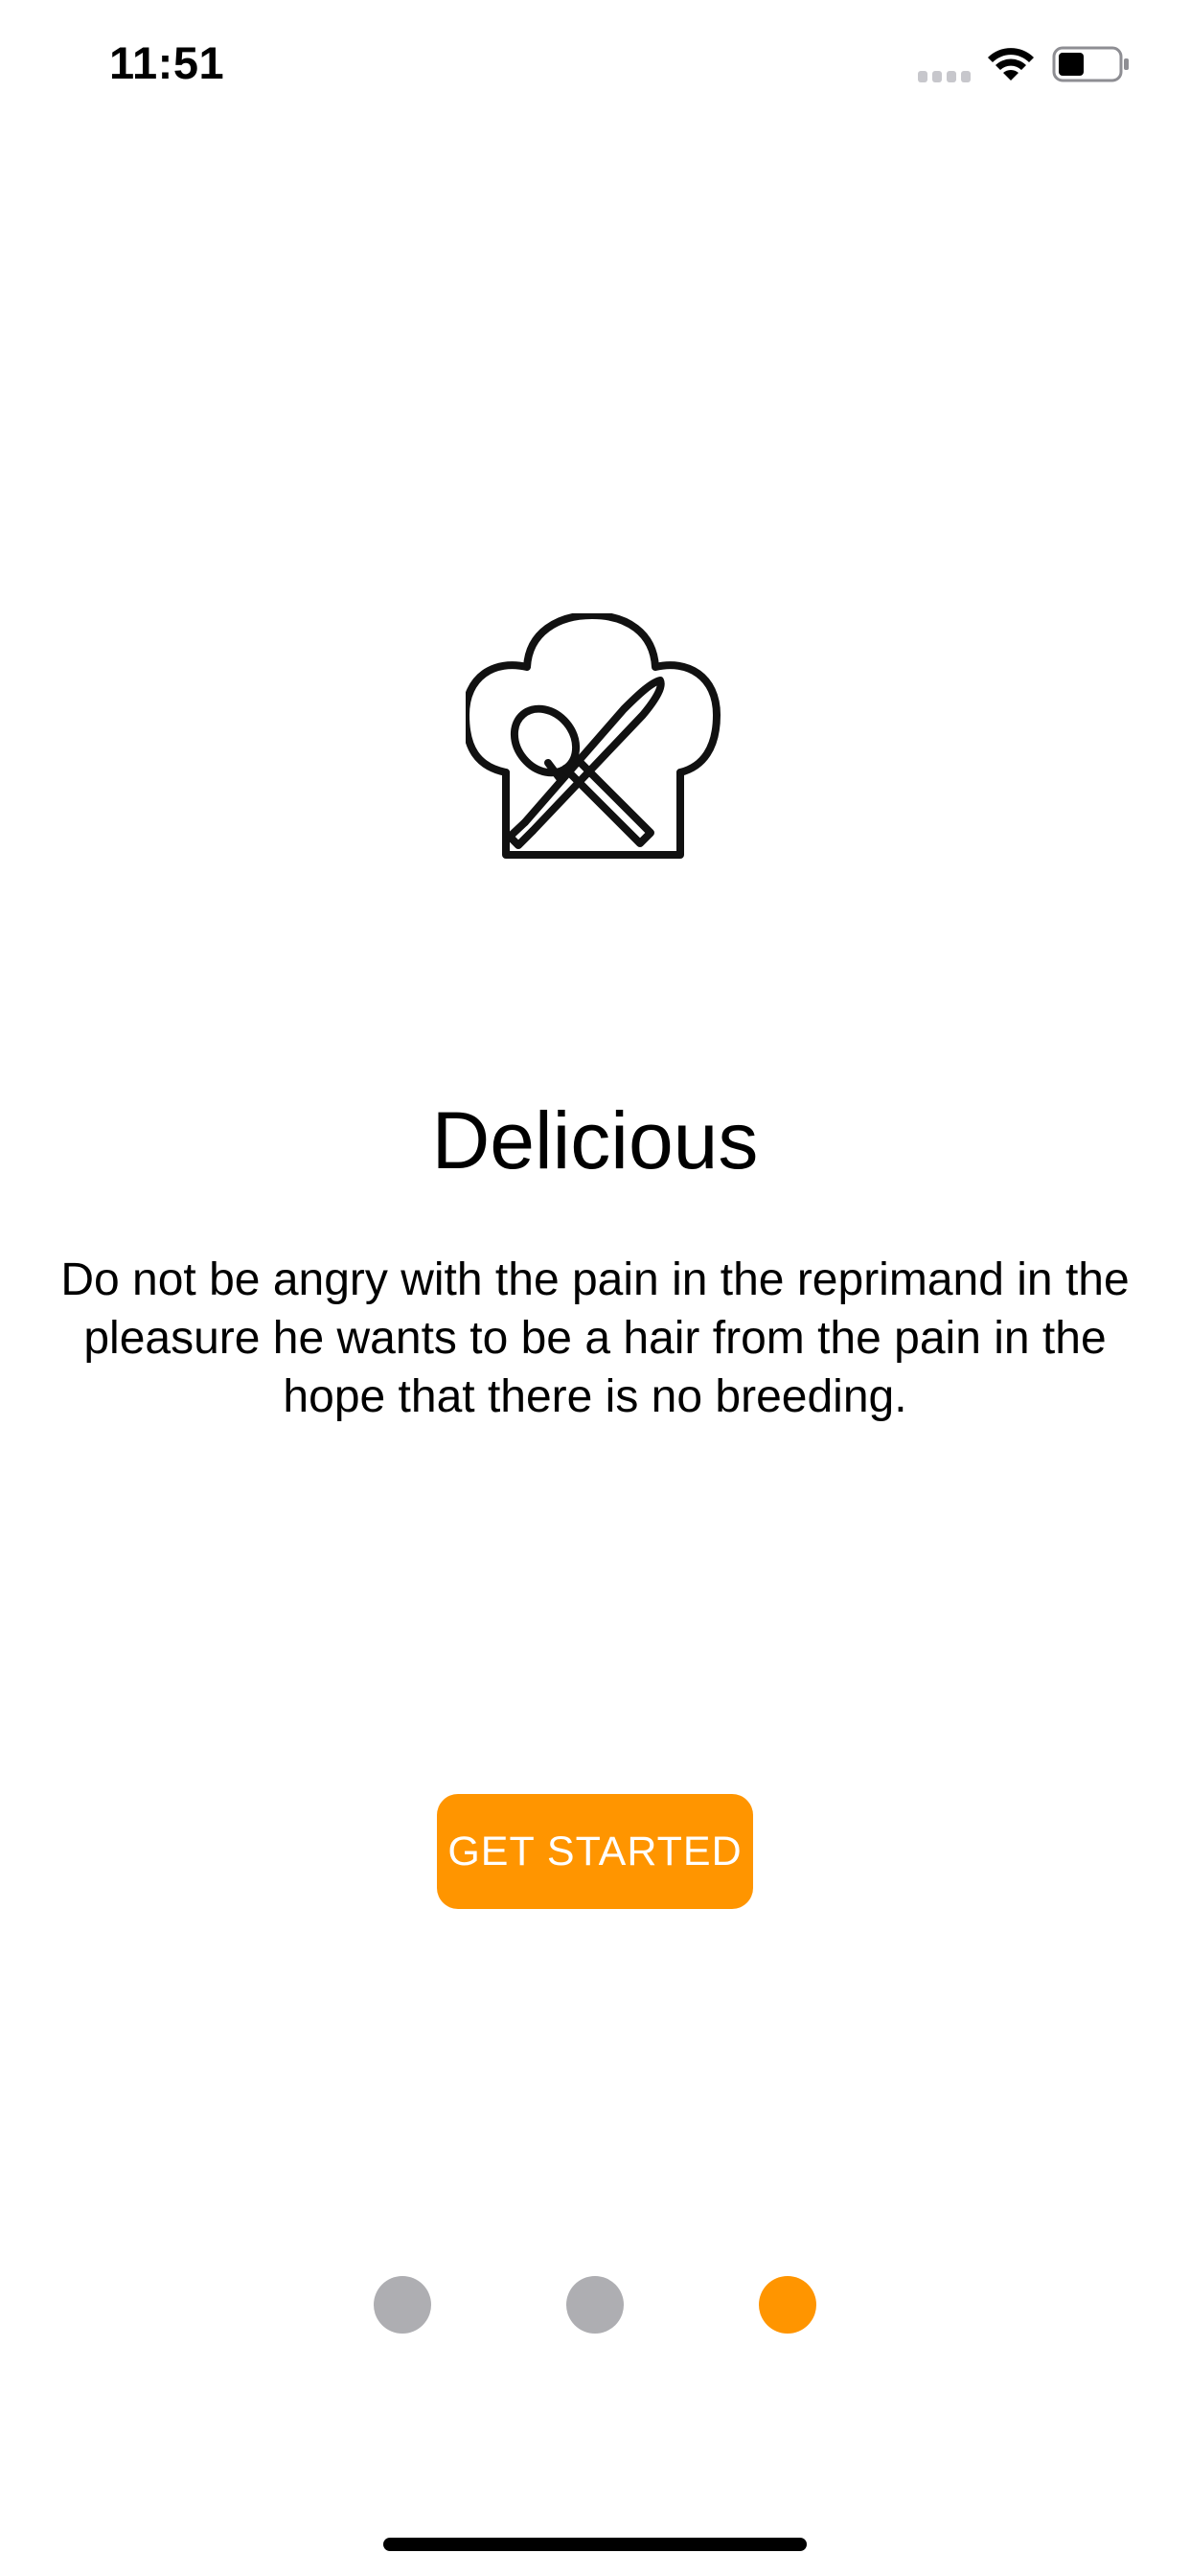  Describe the element at coordinates (595, 67) in the screenshot. I see `status-bar: 11:51` at that location.